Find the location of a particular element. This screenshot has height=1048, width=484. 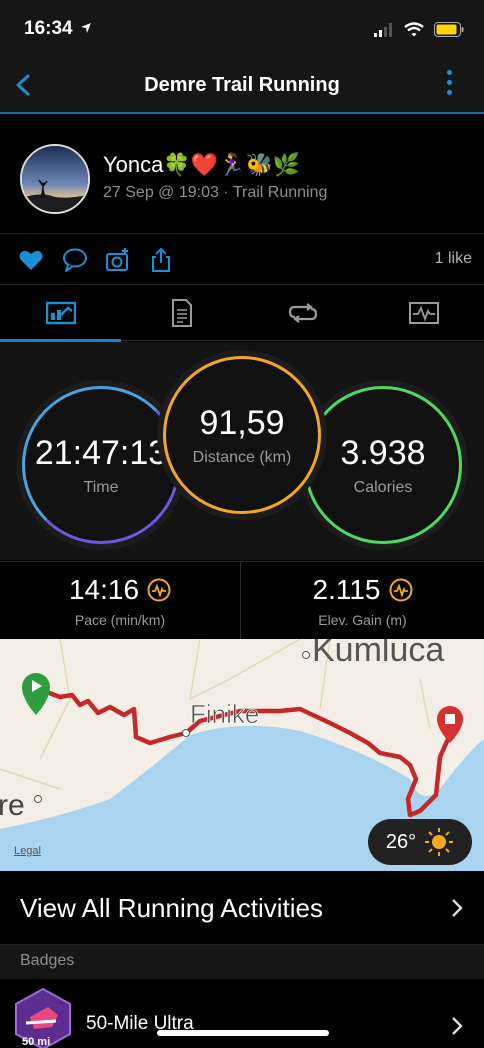

pace-value-wrap: 14:16 is located at coordinates (120, 590).